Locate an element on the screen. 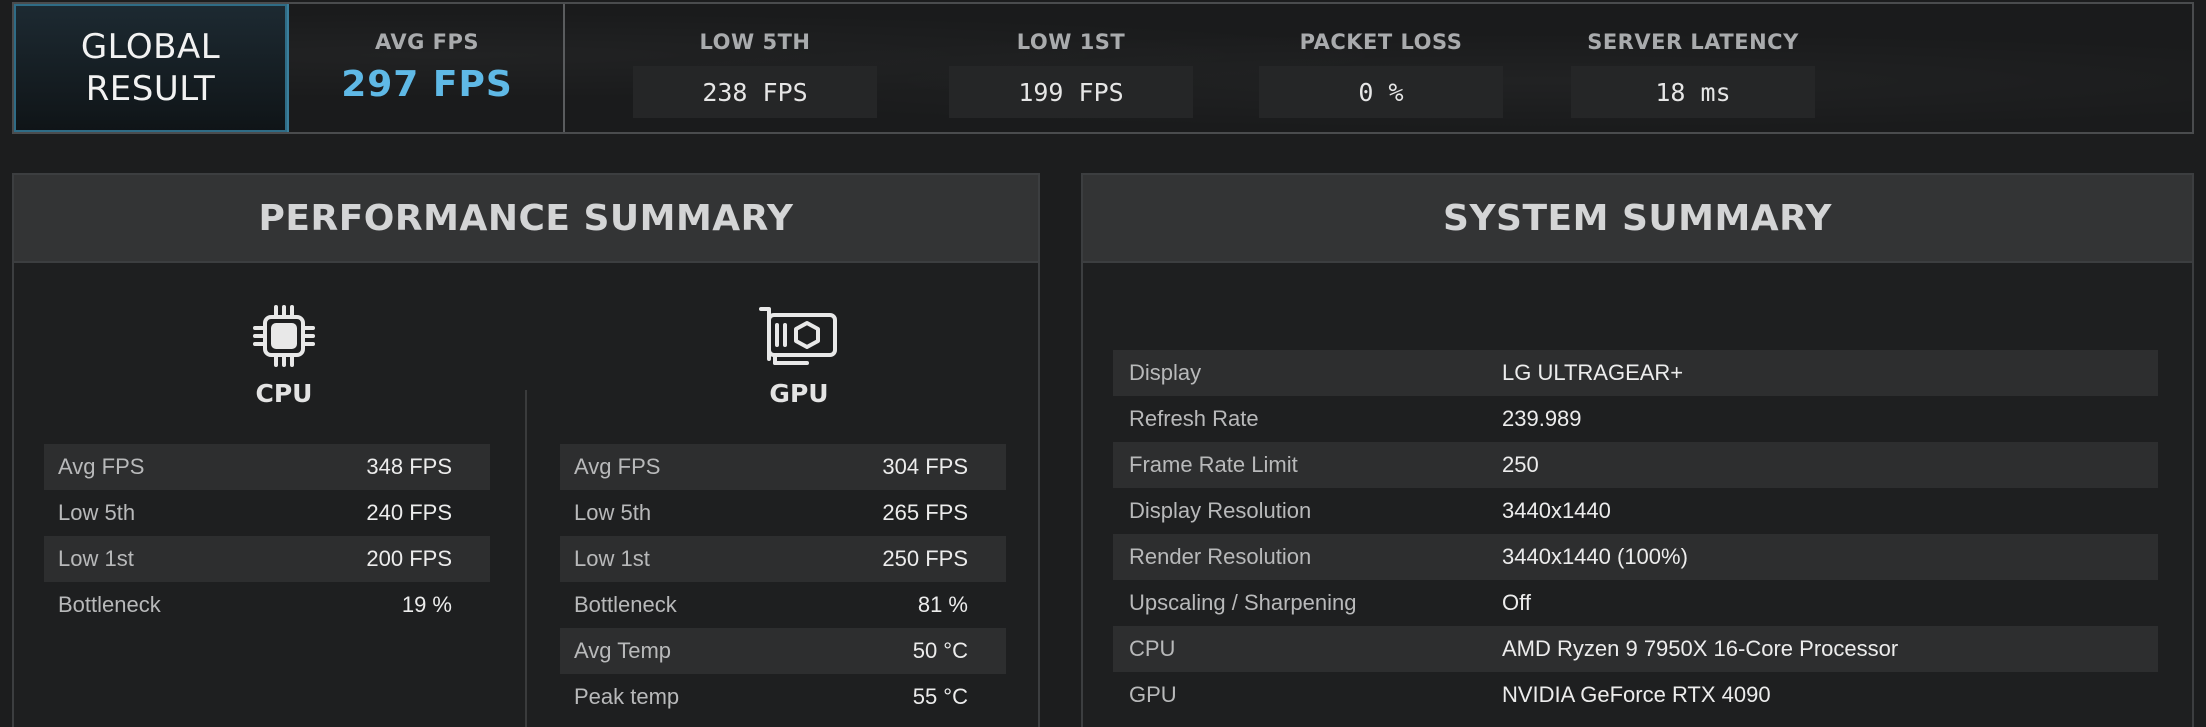  gpu-title: GPU is located at coordinates (799, 393).